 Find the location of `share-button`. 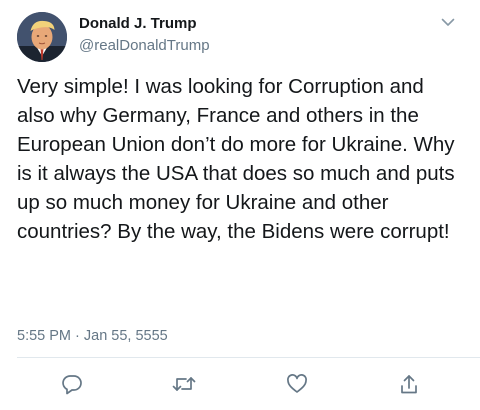

share-button is located at coordinates (409, 384).